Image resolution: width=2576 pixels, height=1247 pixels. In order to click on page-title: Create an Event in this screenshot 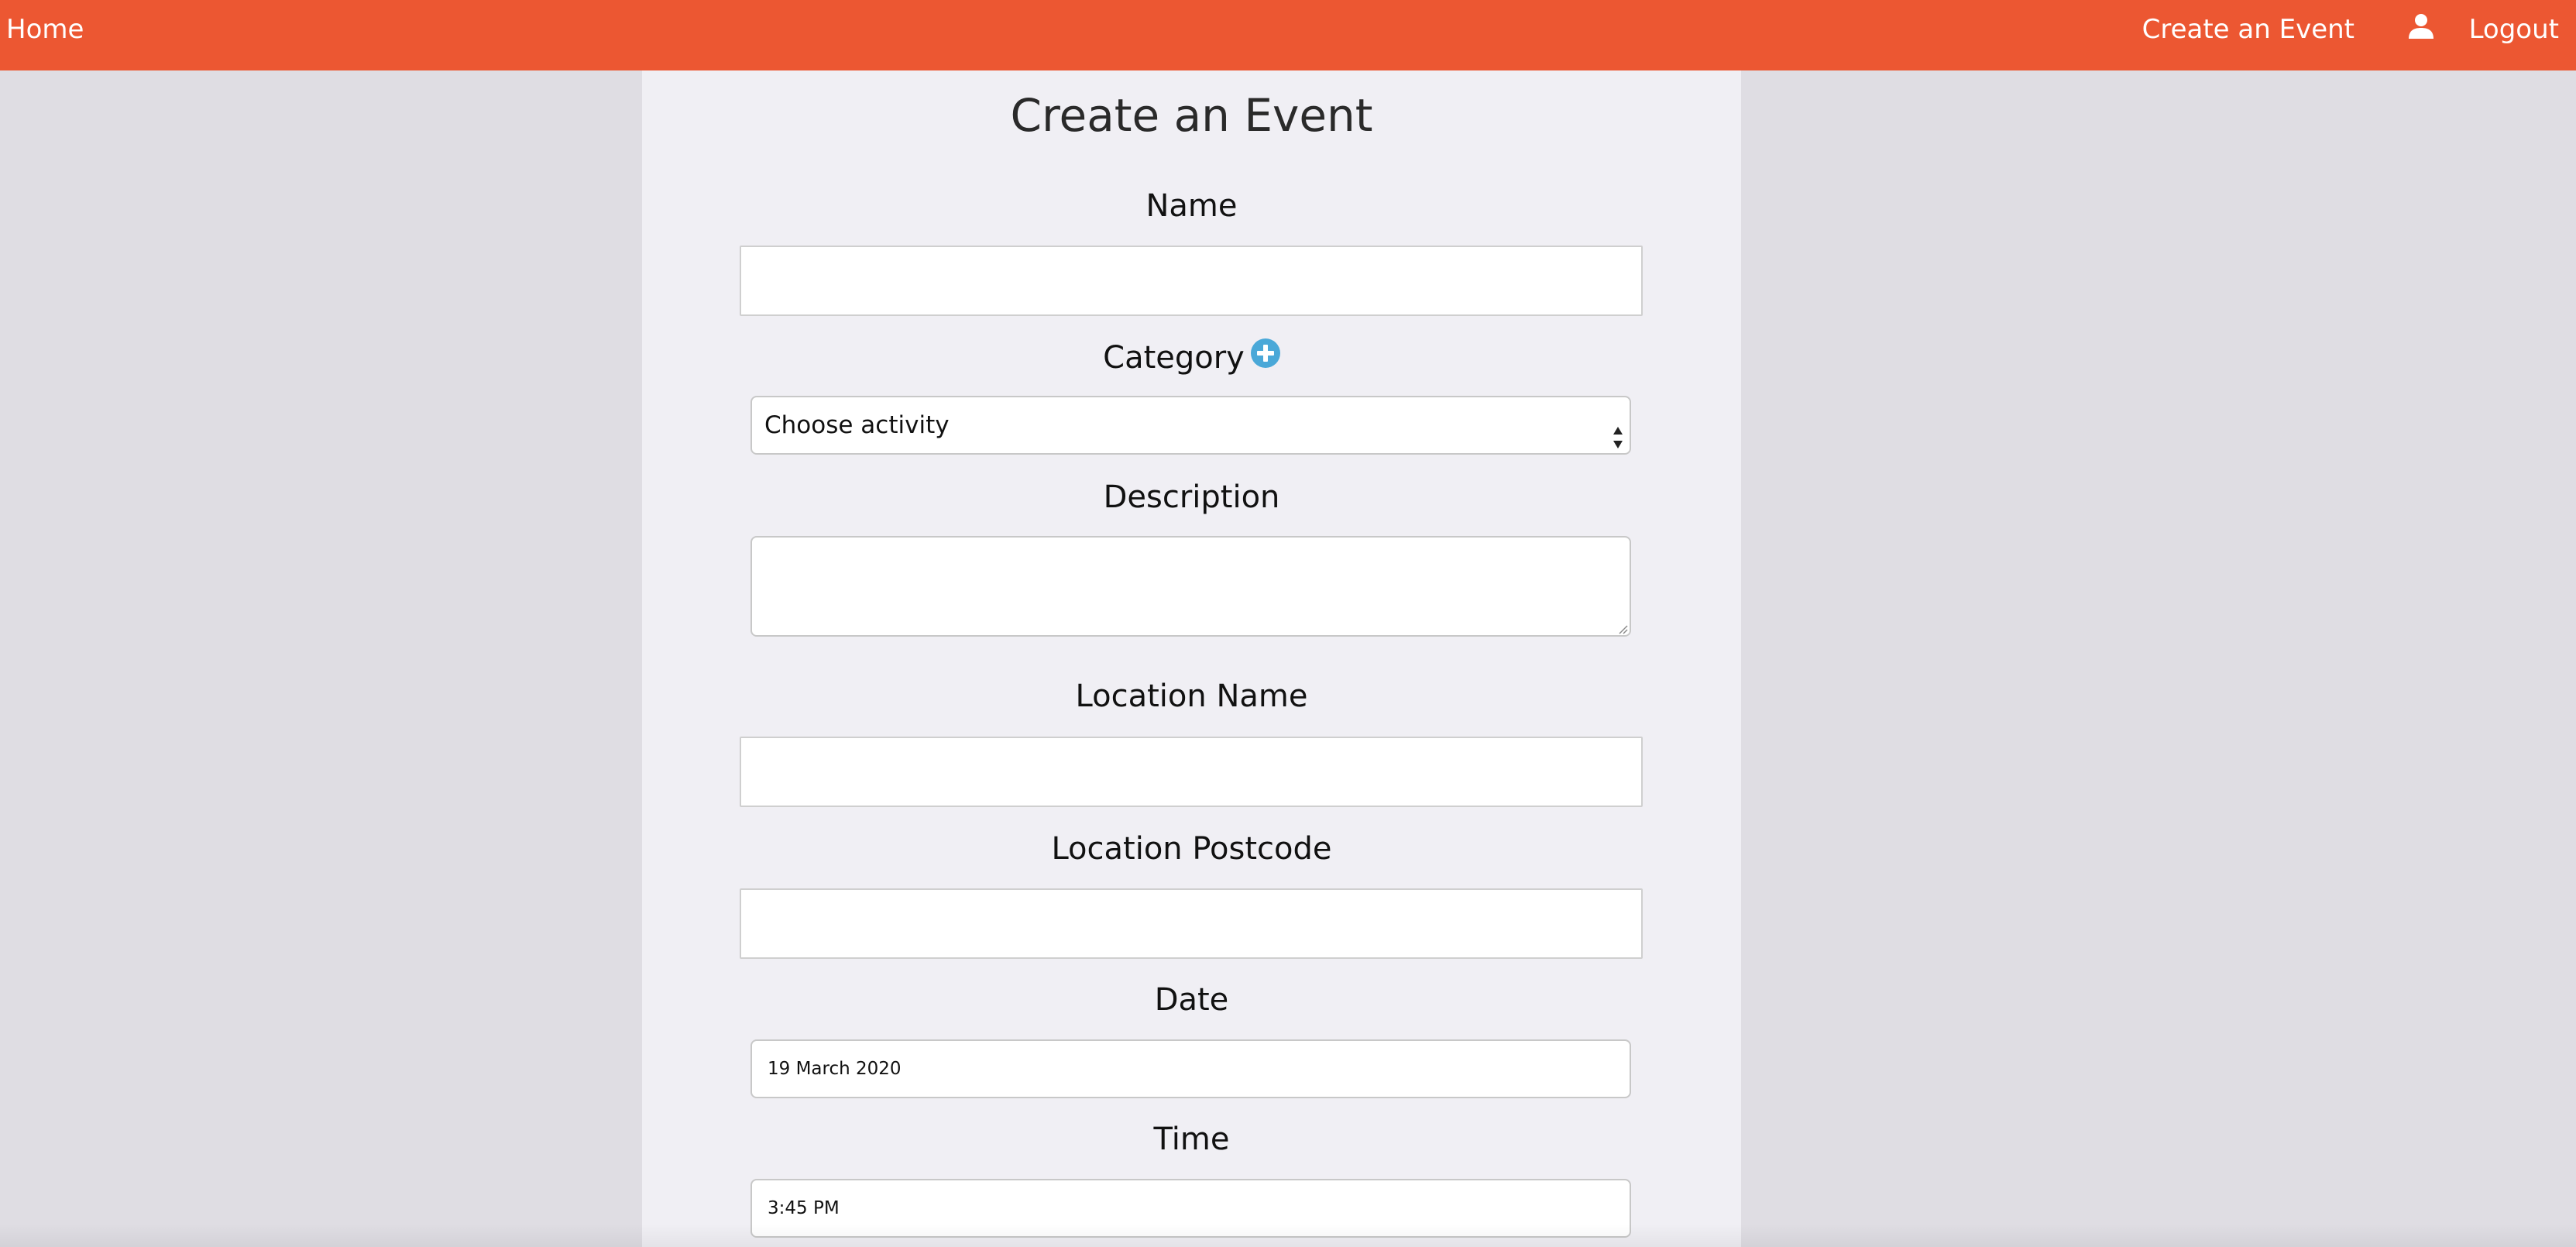, I will do `click(1191, 115)`.